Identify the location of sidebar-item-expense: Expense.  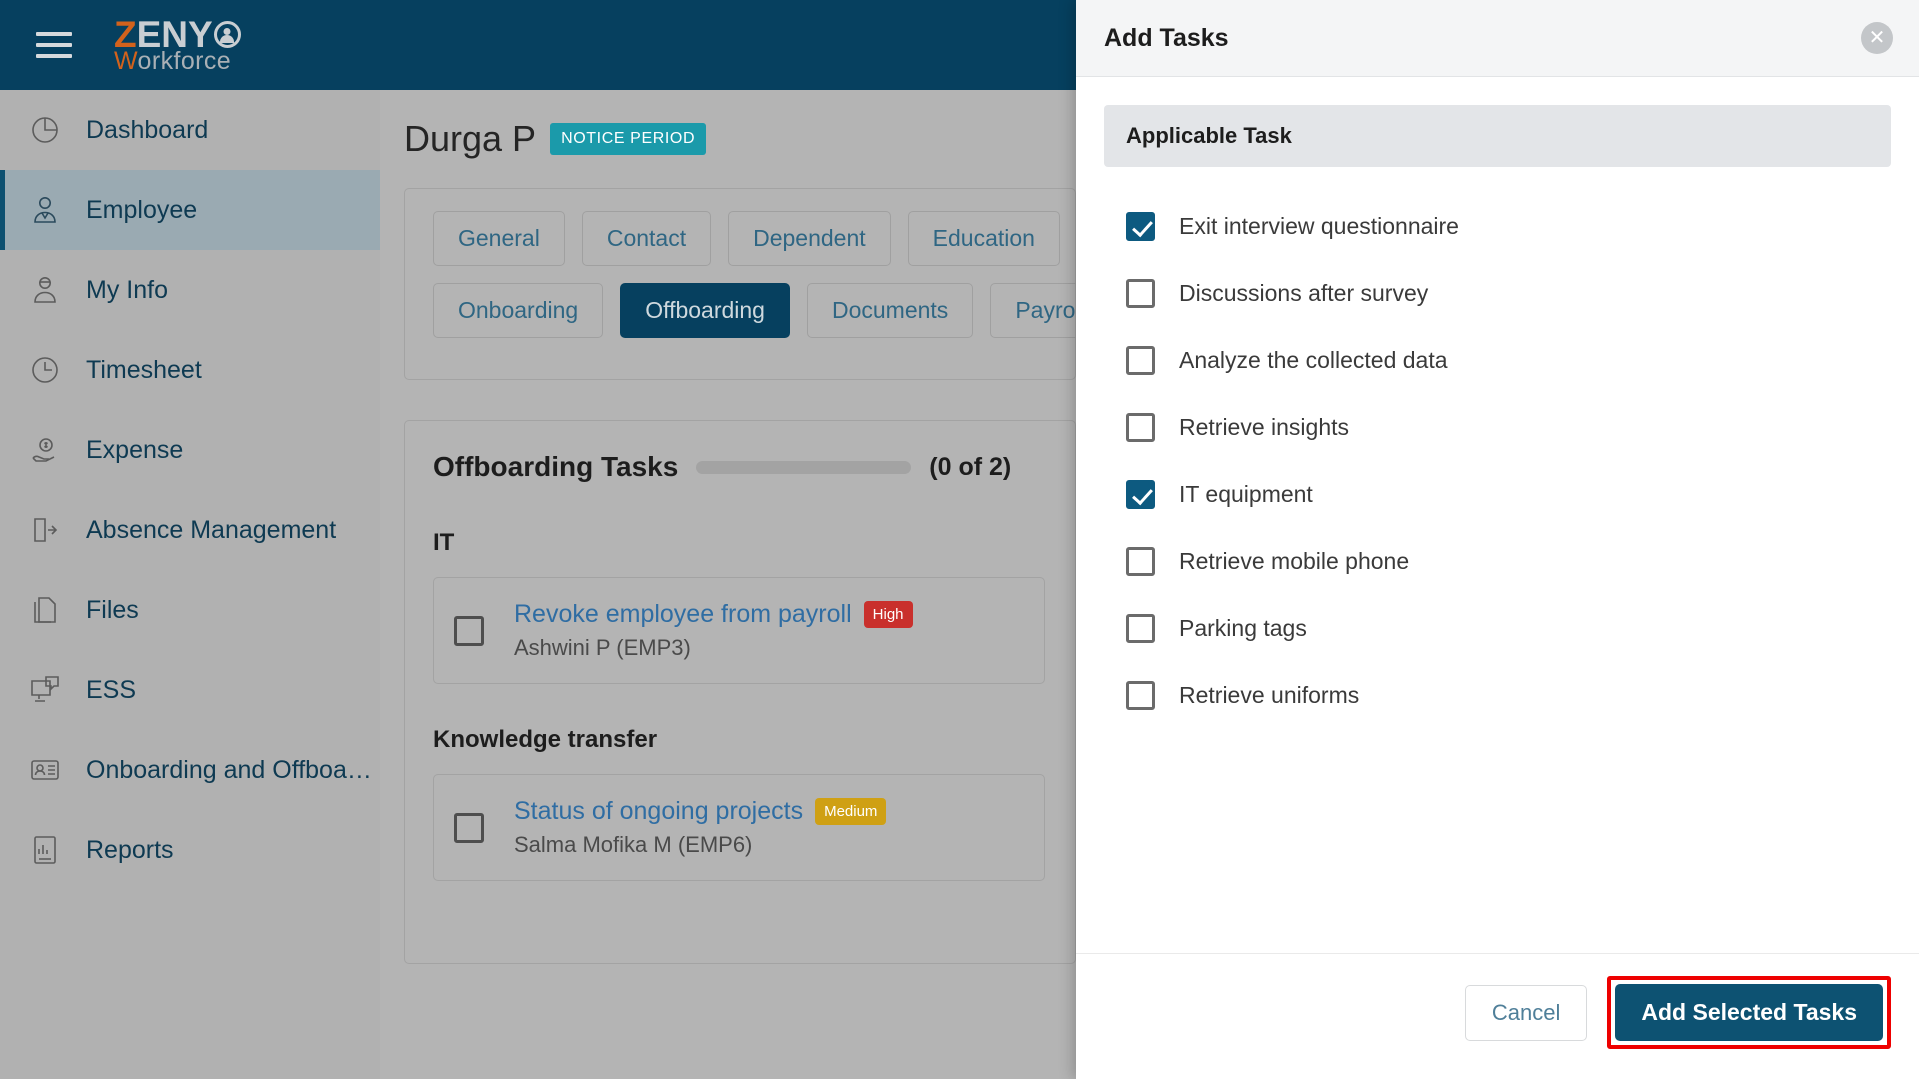
(190, 450).